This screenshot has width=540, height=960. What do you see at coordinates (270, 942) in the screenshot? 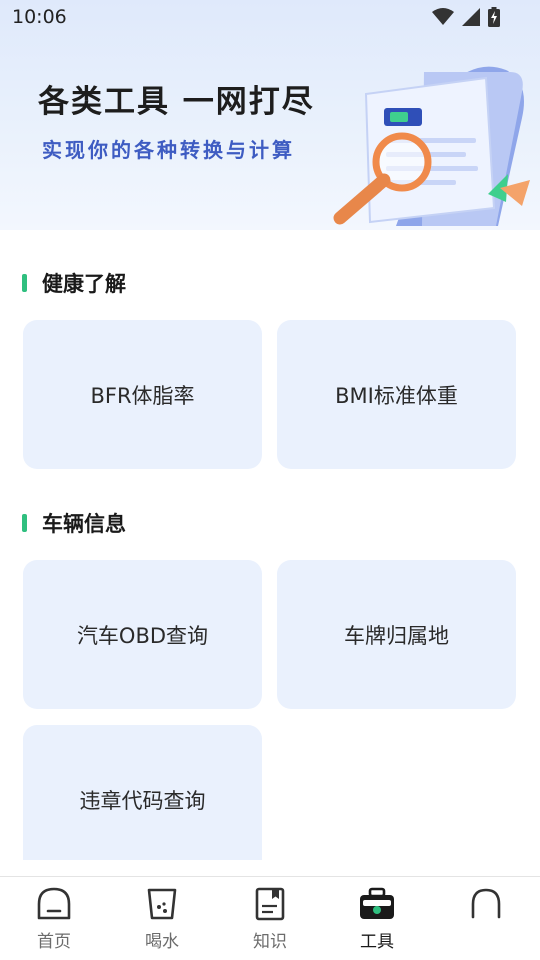
I see `tab-label: 知识` at bounding box center [270, 942].